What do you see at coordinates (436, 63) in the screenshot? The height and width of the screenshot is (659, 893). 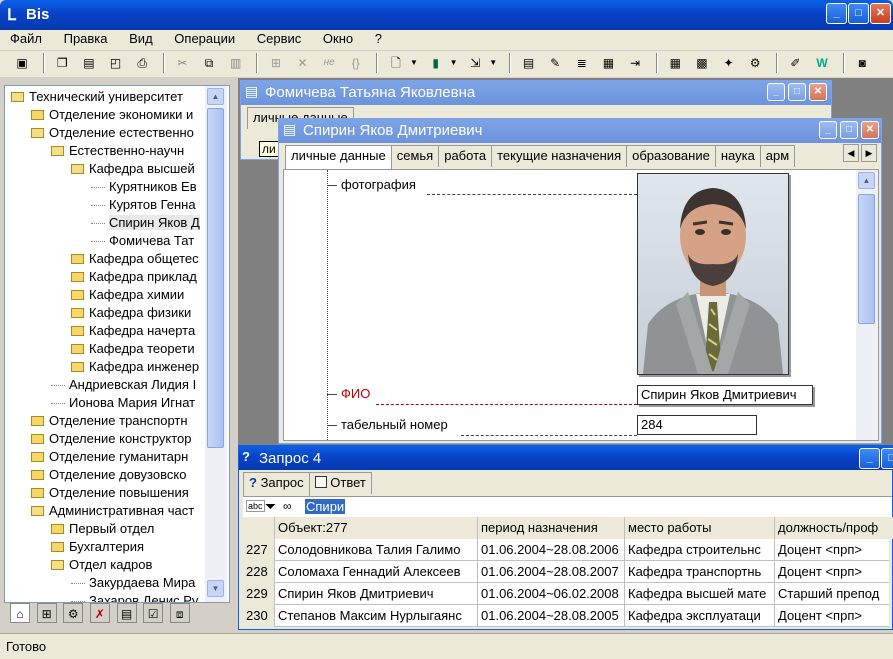 I see `book-icon: ▮` at bounding box center [436, 63].